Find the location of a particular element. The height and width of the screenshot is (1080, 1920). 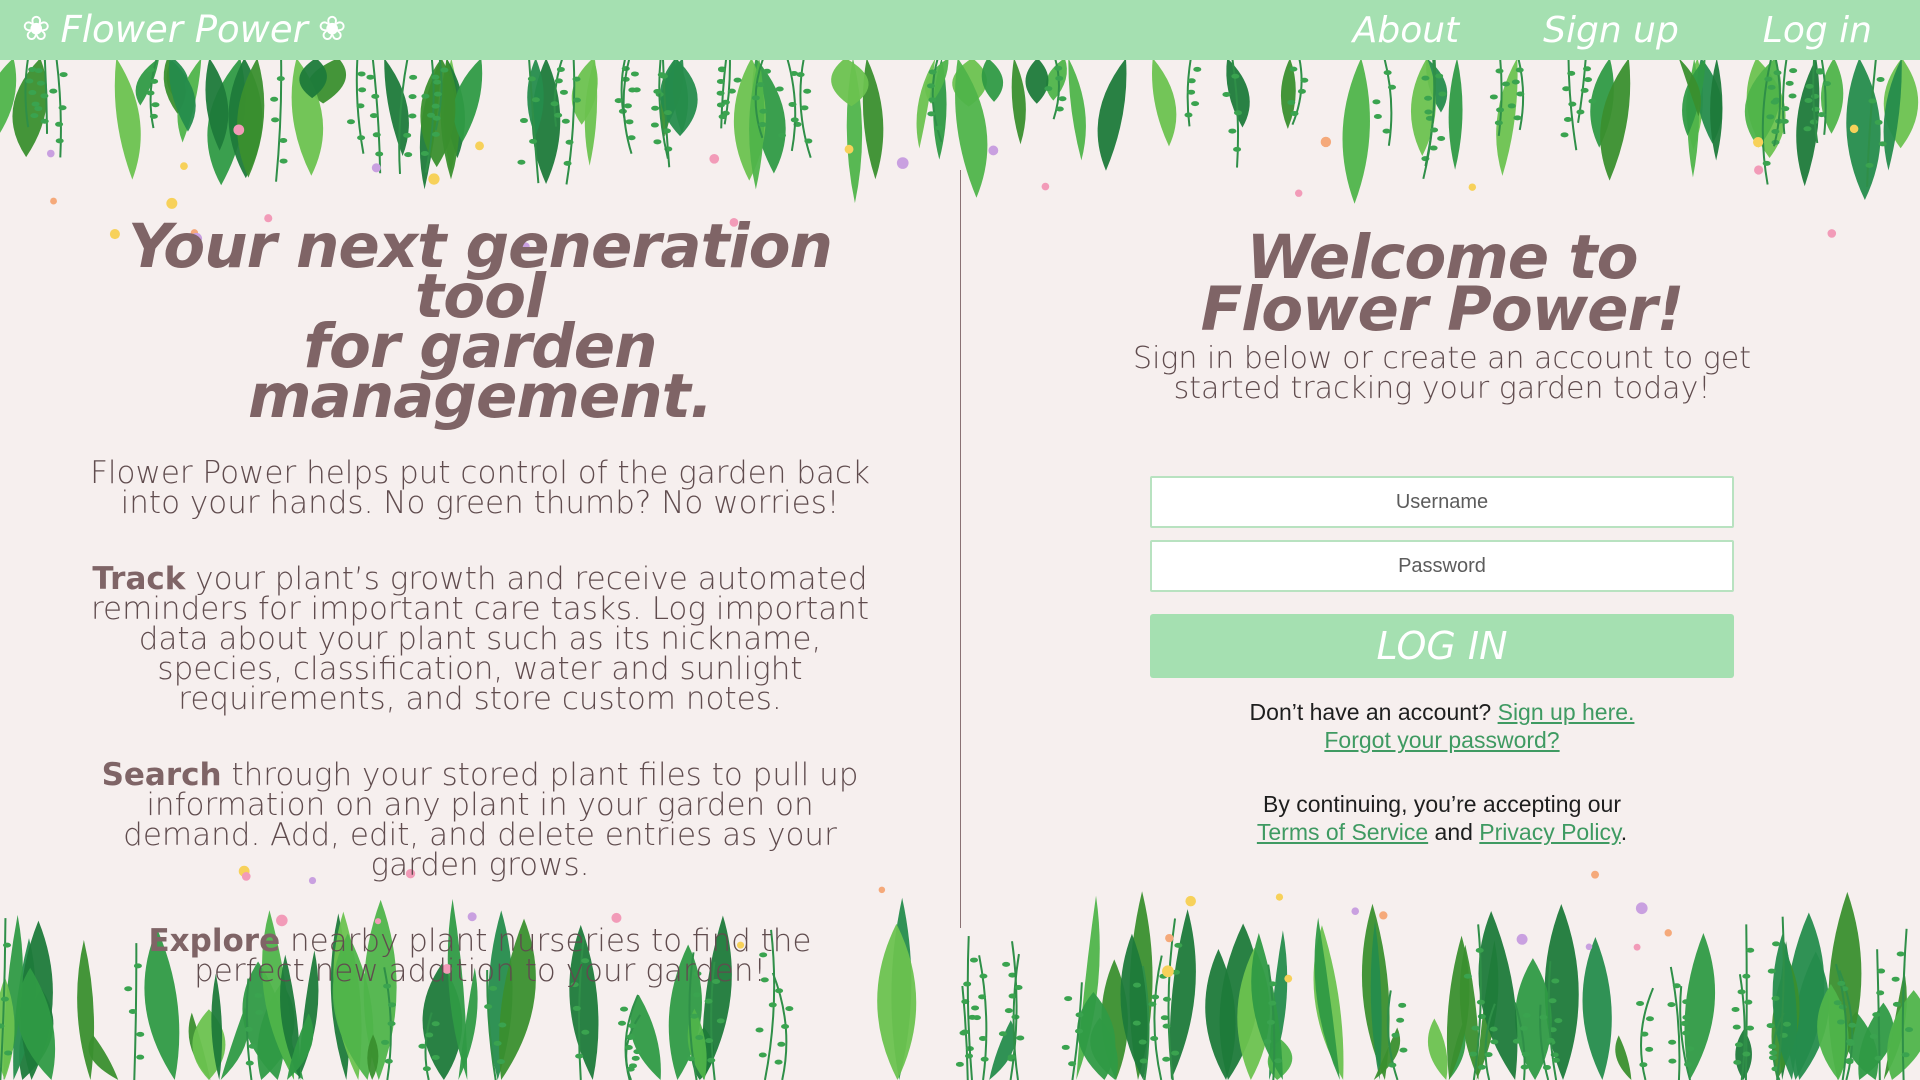

legal-suffix: . is located at coordinates (1624, 832).